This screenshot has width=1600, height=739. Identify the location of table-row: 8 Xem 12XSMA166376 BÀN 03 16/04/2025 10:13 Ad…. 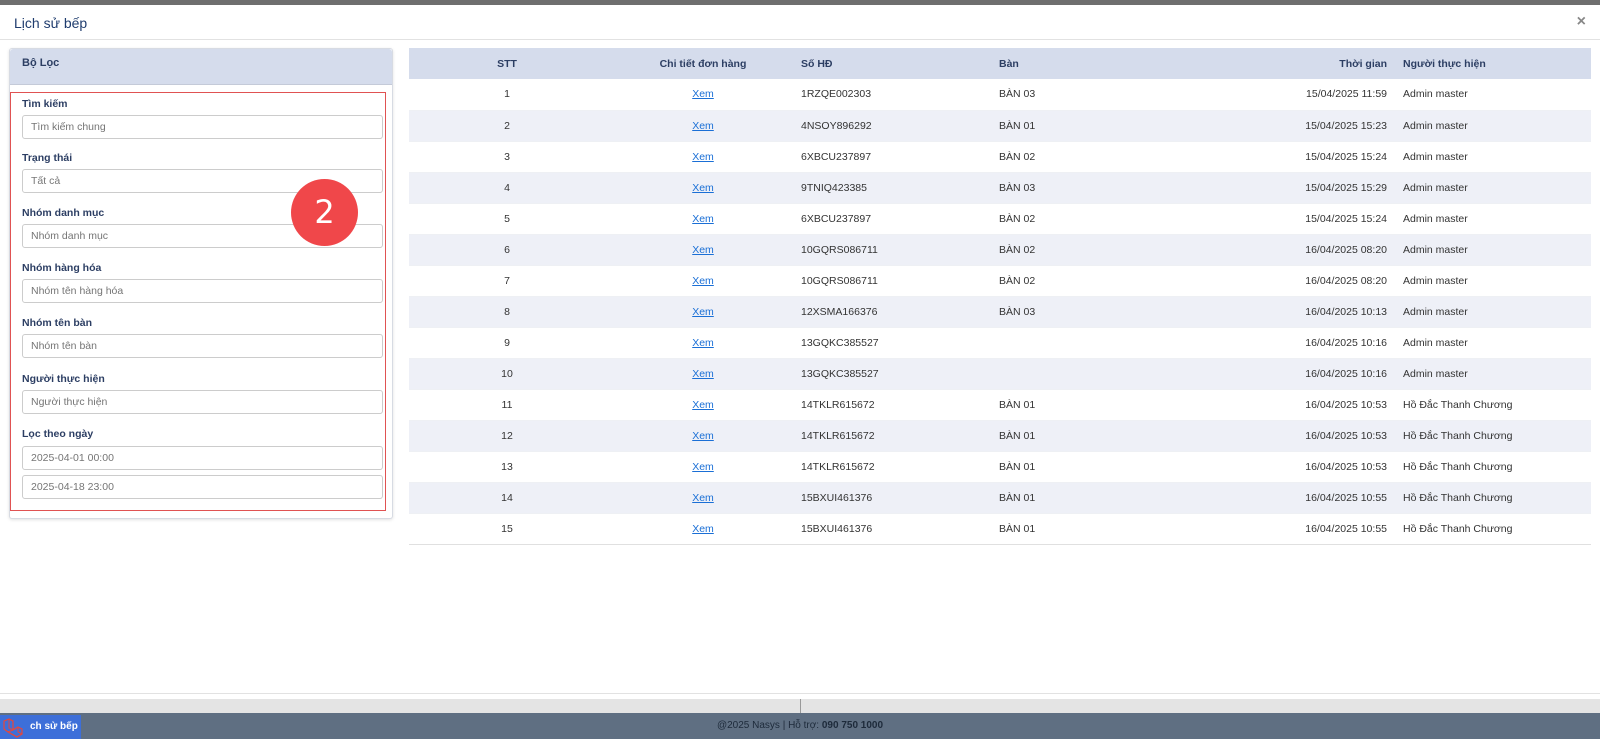
(1000, 312).